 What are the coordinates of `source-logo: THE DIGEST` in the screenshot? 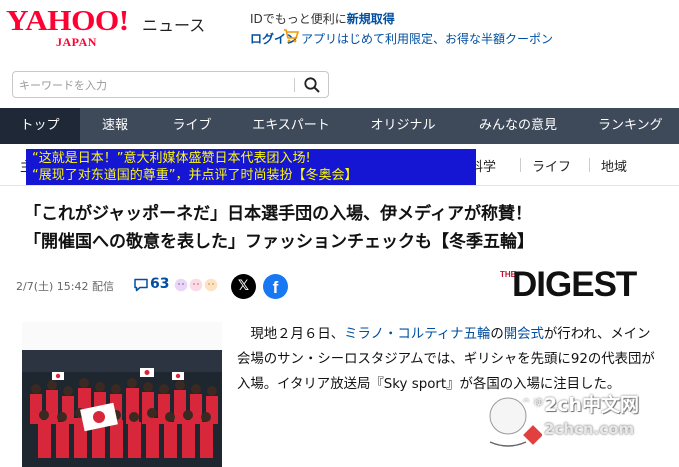 It's located at (580, 286).